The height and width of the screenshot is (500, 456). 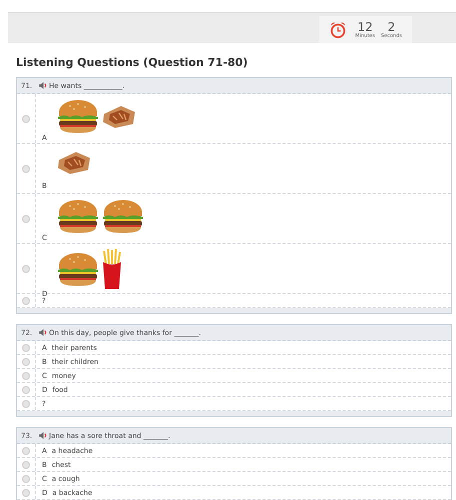 What do you see at coordinates (365, 26) in the screenshot?
I see `timer-minutes-value: 12` at bounding box center [365, 26].